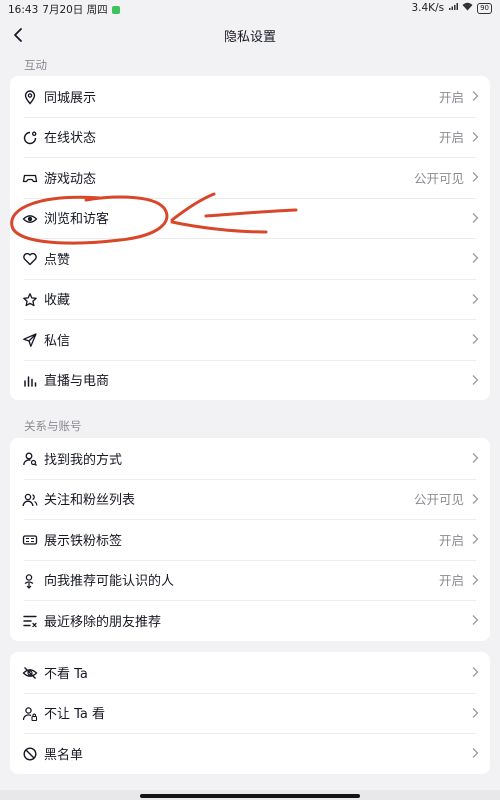  What do you see at coordinates (250, 499) in the screenshot?
I see `setting-row-follow-fans-list: 关注和粉丝列表 公开可见` at bounding box center [250, 499].